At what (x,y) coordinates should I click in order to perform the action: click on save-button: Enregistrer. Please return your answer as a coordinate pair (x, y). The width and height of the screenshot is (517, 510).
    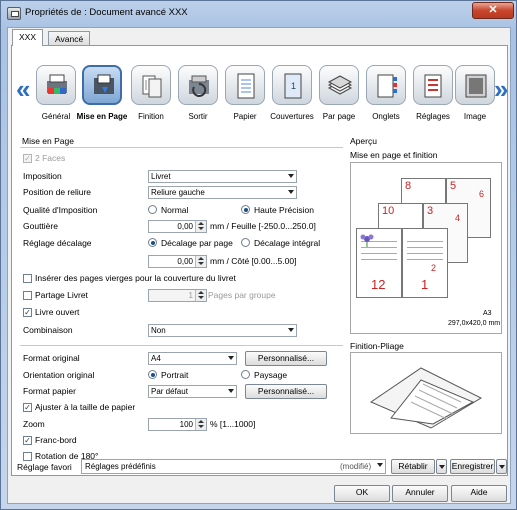
    Looking at the image, I should click on (472, 466).